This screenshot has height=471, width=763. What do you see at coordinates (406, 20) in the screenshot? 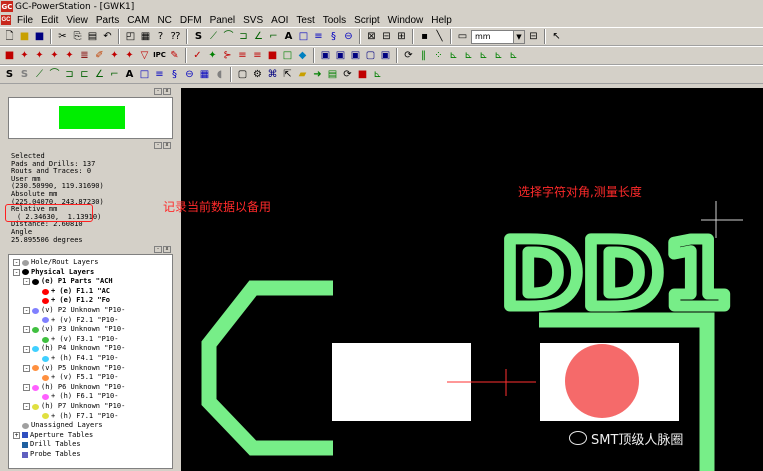
I see `menu-window: Window` at bounding box center [406, 20].